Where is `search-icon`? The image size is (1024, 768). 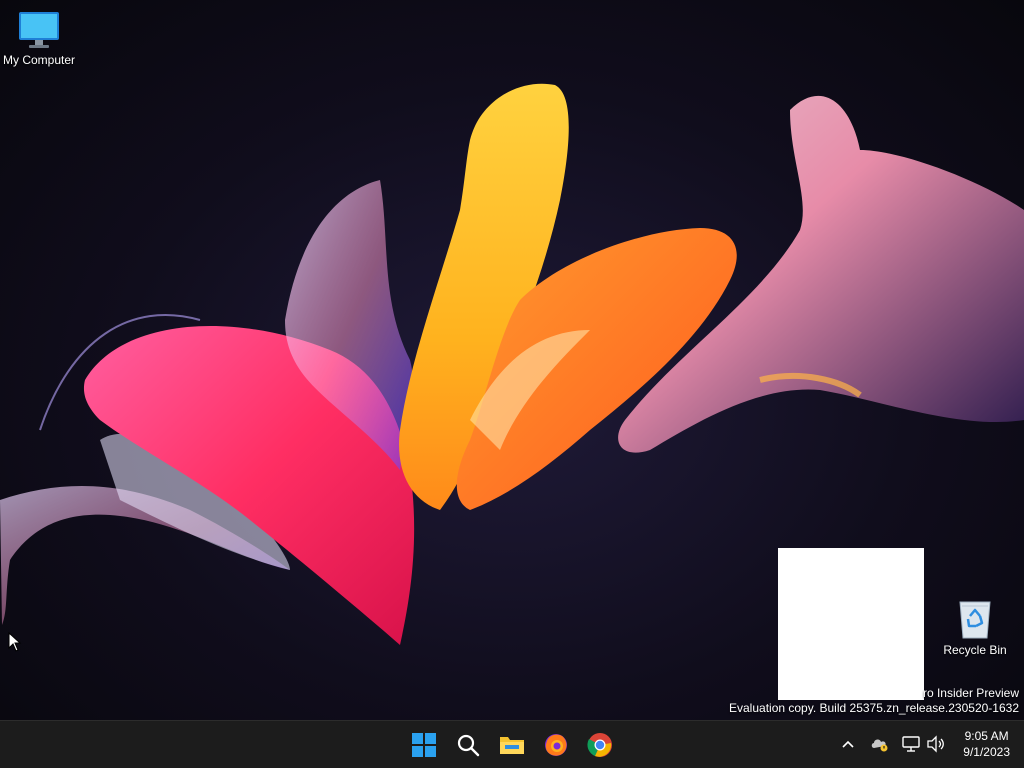
search-icon is located at coordinates (468, 745).